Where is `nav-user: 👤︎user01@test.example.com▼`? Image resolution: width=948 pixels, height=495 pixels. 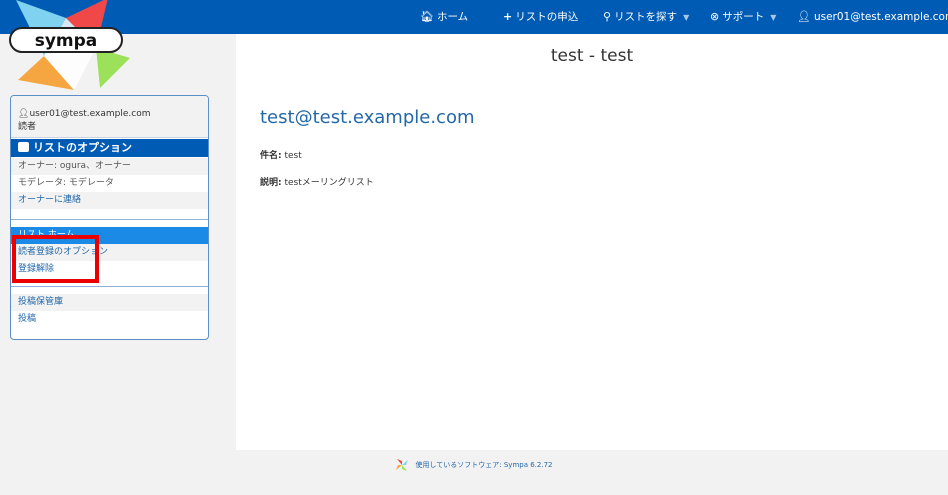 nav-user: 👤︎user01@test.example.com▼ is located at coordinates (872, 17).